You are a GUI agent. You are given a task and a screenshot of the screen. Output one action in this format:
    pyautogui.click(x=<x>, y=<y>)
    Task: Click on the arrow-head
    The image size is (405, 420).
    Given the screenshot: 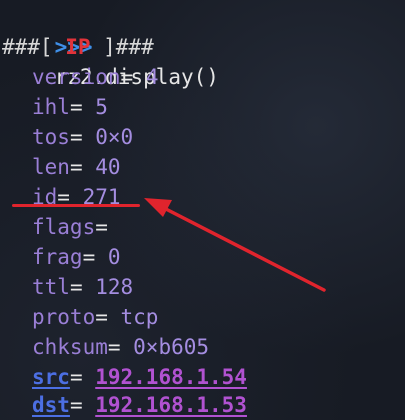 What is the action you would take?
    pyautogui.click(x=158, y=207)
    